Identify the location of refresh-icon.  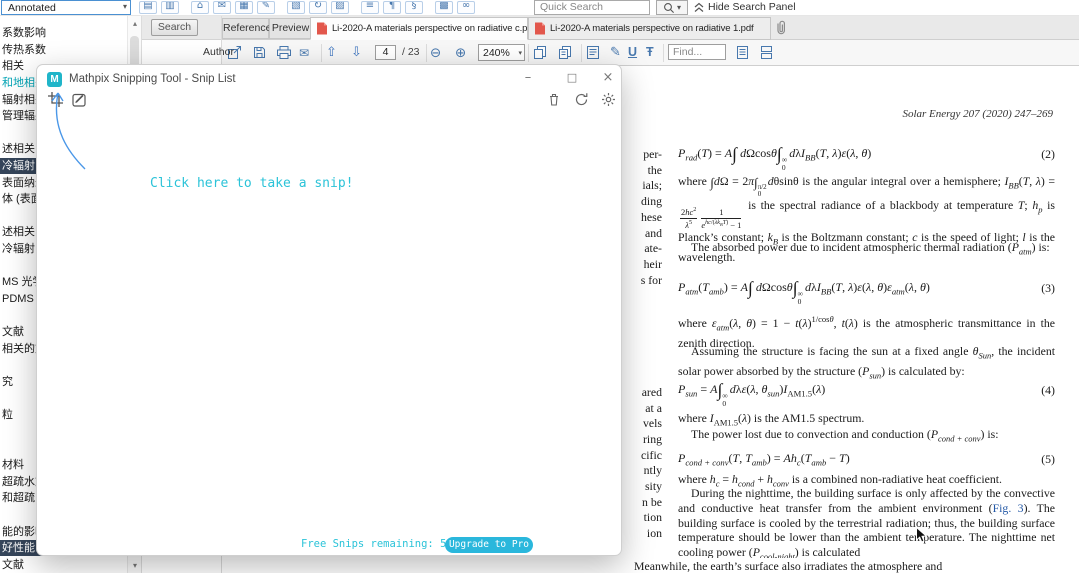
(581, 98).